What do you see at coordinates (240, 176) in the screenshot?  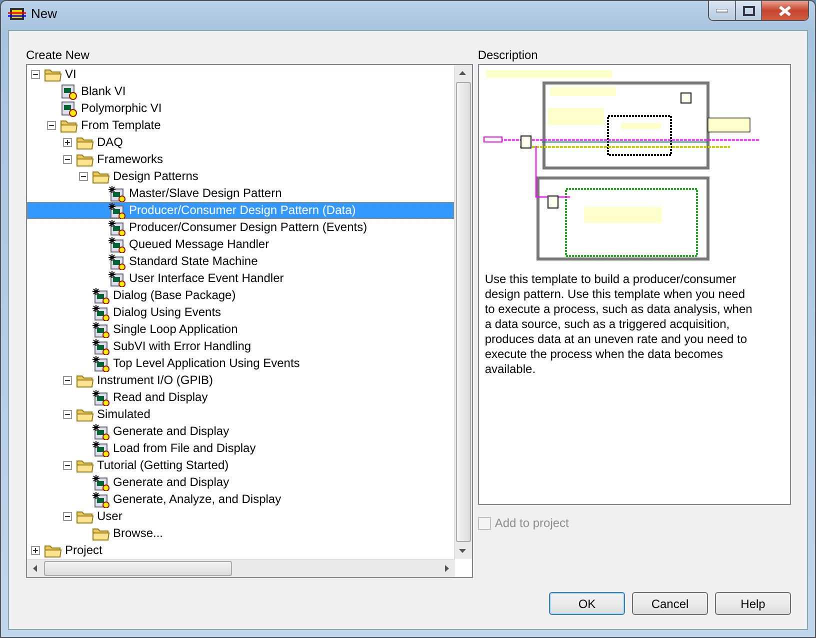 I see `tree-item: Design Patterns` at bounding box center [240, 176].